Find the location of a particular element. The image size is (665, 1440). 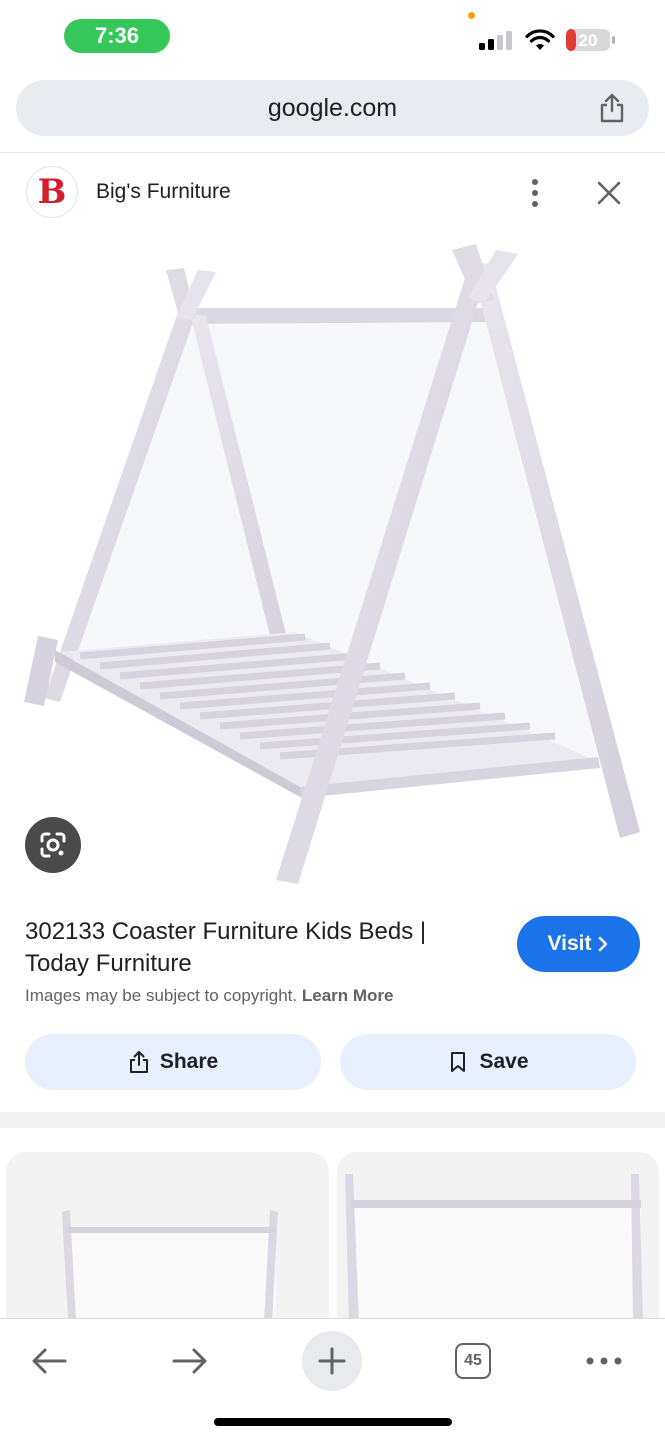

more-horiz-icon is located at coordinates (604, 1361).